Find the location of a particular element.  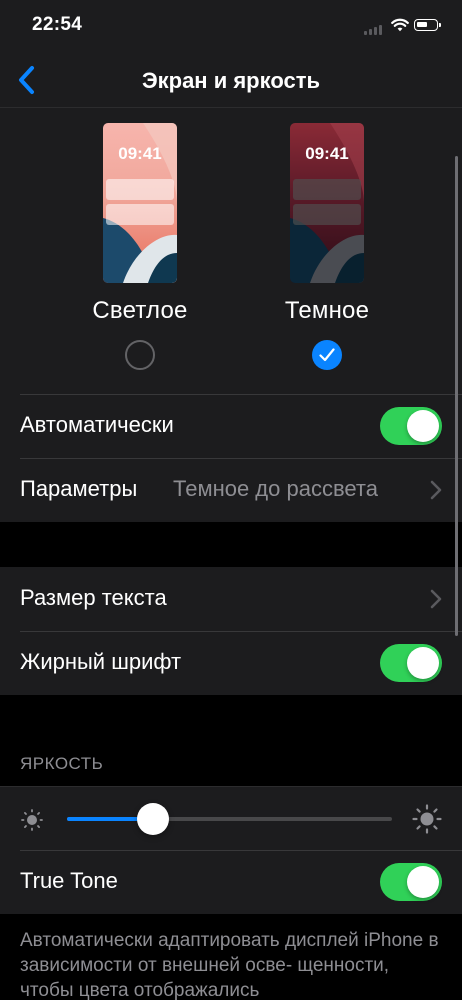

scroll-indicator is located at coordinates (456, 396).